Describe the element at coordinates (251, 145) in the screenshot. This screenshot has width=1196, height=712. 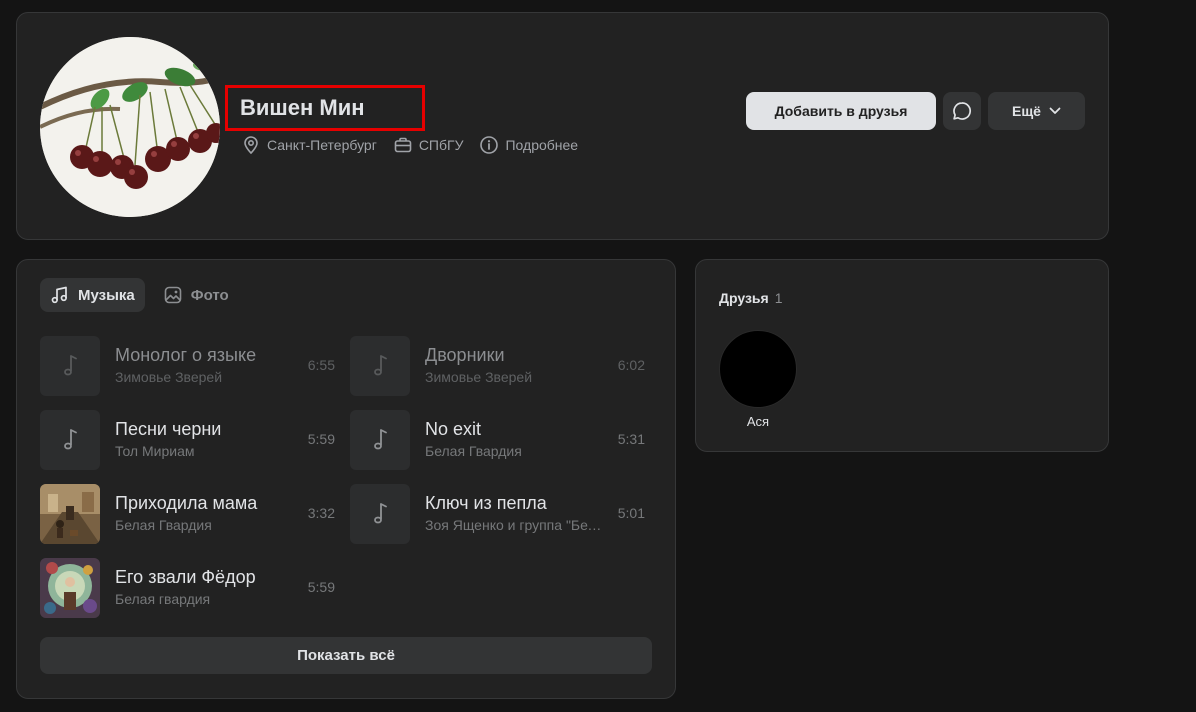
I see `location-pin-icon` at that location.